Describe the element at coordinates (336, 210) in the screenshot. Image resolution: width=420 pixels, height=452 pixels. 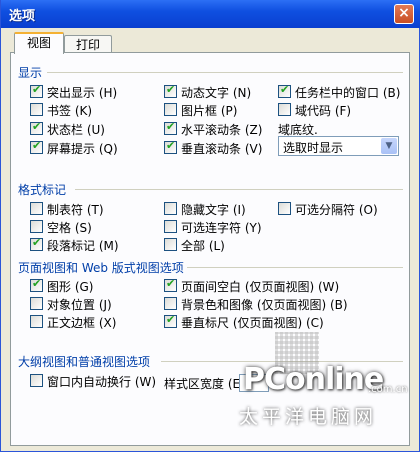
I see `optional-breaks-label: 可选分隔符 (O)` at that location.